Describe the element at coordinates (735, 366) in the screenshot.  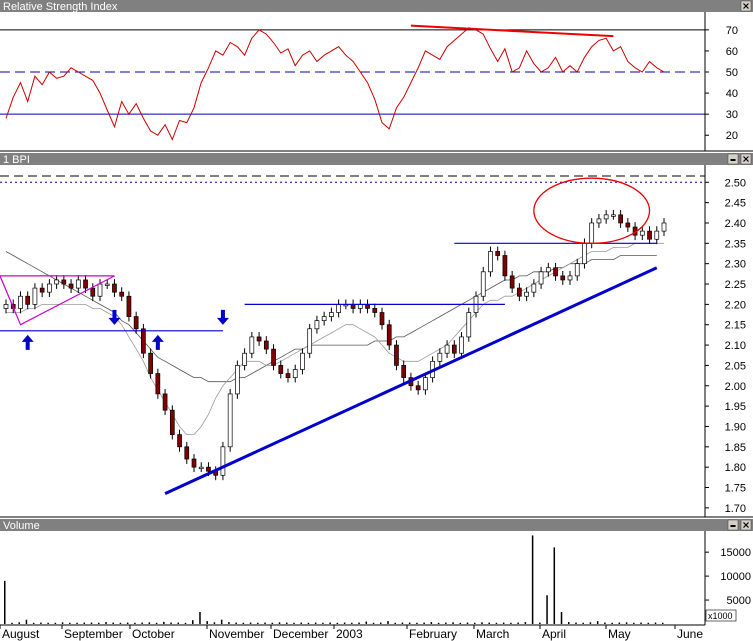
I see `price-y-tick-label: 2.05` at that location.